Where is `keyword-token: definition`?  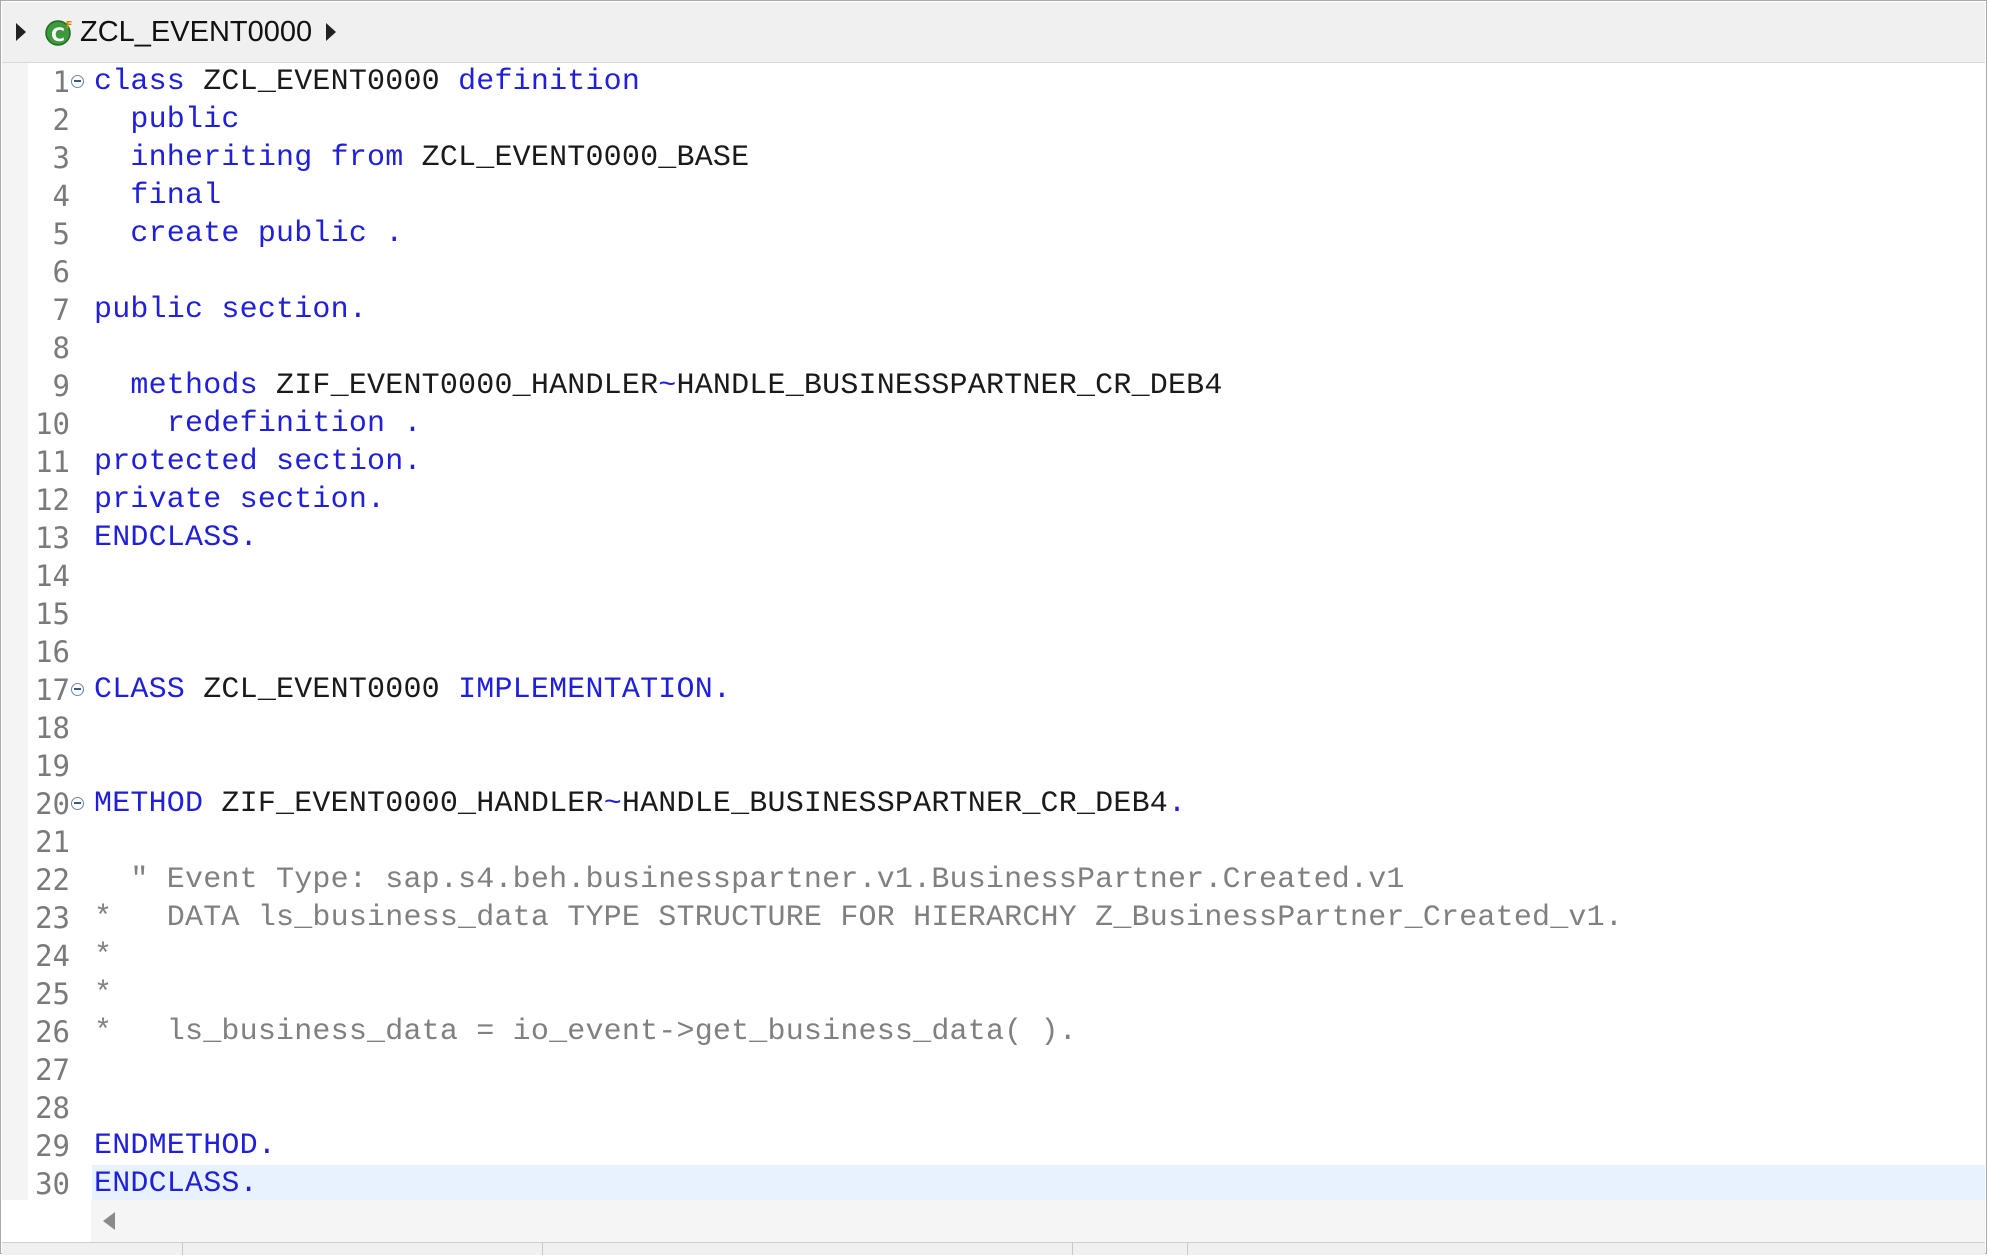
keyword-token: definition is located at coordinates (549, 82).